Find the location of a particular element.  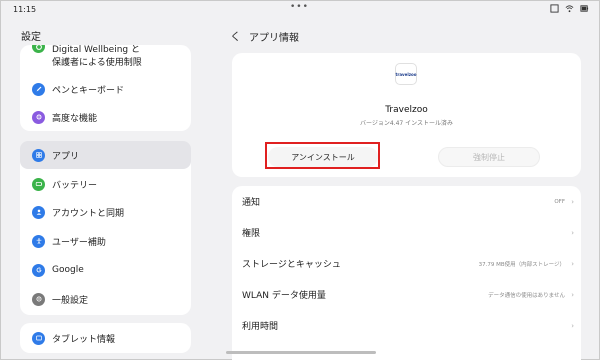

status-time: 11:15 is located at coordinates (25, 9).